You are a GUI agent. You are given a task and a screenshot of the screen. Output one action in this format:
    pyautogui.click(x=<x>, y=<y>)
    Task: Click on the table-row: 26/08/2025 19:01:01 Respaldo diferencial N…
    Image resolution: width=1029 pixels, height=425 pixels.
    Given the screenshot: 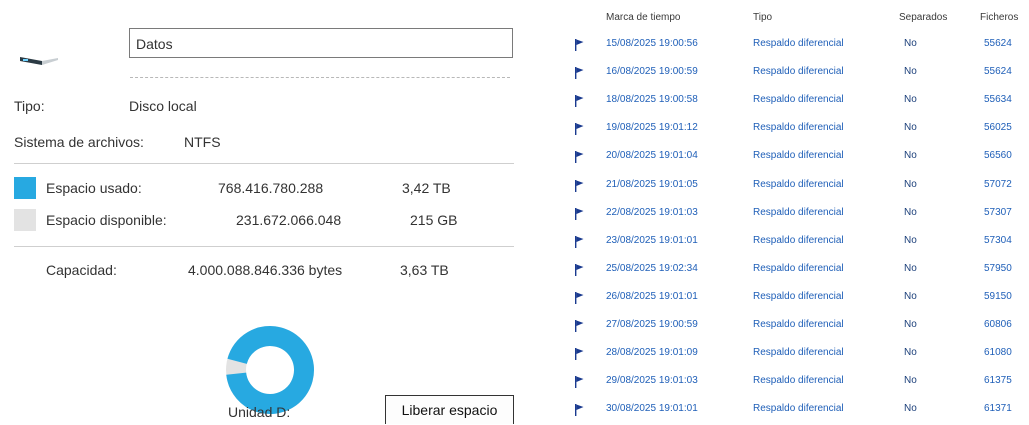 What is the action you would take?
    pyautogui.click(x=788, y=298)
    